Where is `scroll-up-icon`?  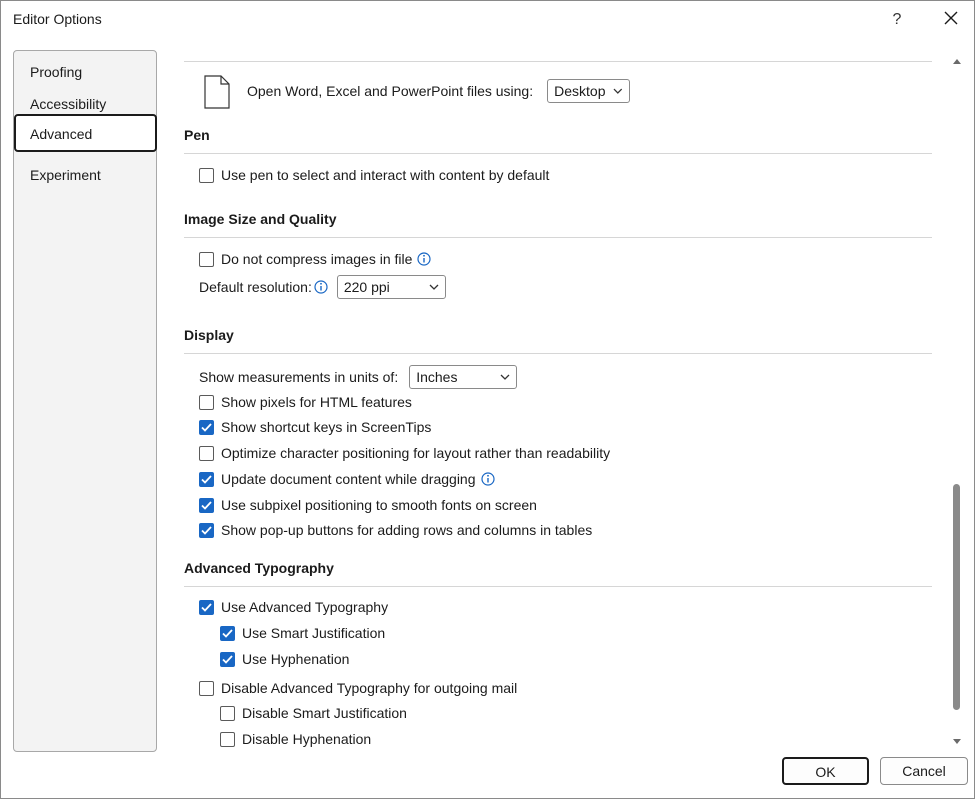
scroll-up-icon is located at coordinates (957, 61).